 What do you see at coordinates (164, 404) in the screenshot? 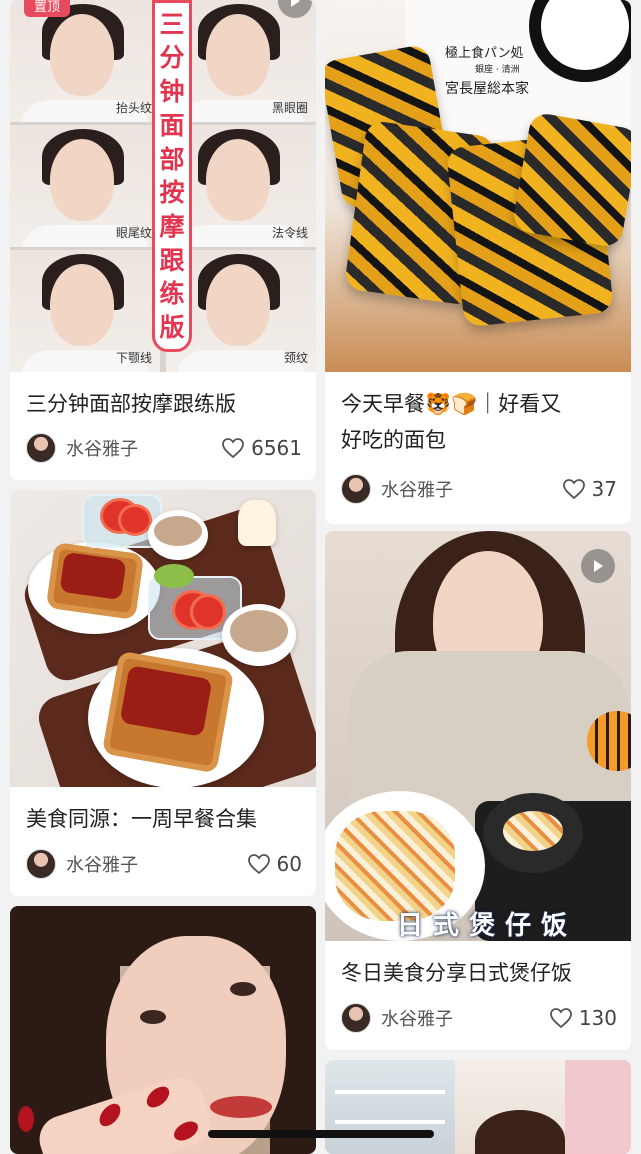
I see `post-title: 三分钟面部按摩跟练版` at bounding box center [164, 404].